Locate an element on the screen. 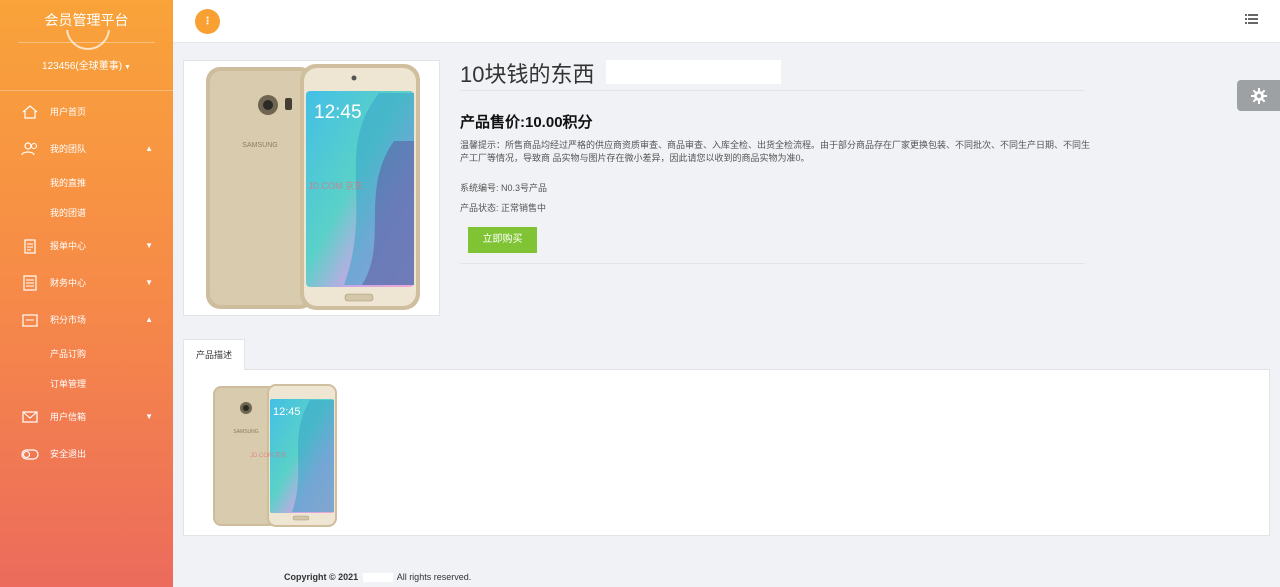  phone-brand-back-small: SAMSUNG is located at coordinates (245, 432).